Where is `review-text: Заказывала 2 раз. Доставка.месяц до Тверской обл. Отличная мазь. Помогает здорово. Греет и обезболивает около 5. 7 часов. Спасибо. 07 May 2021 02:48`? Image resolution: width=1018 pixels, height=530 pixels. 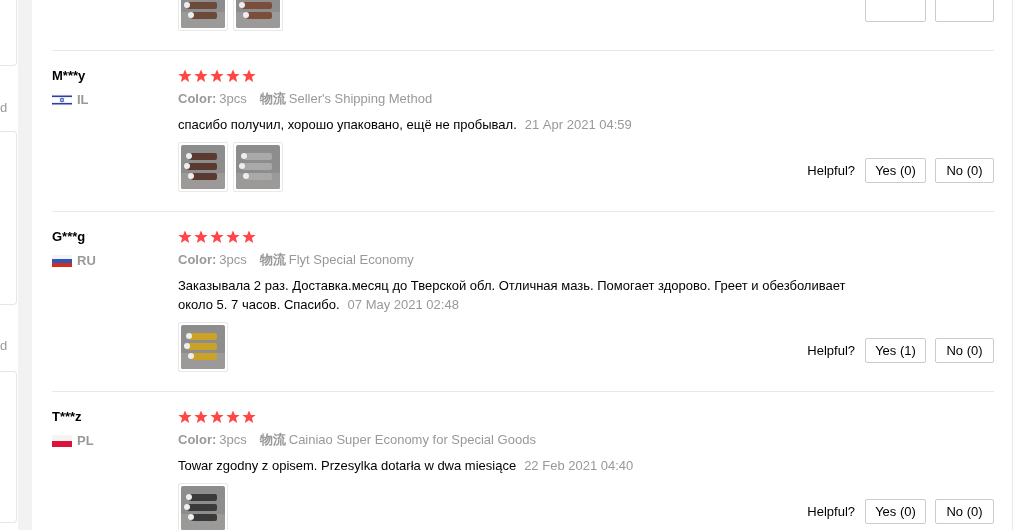 review-text: Заказывала 2 раз. Доставка.месяц до Тверской обл. Отличная мазь. Помогает здорово. Греет и обезболивает около 5. 7 часов. Спасибо. 07 May 2021 02:48 is located at coordinates (512, 295).